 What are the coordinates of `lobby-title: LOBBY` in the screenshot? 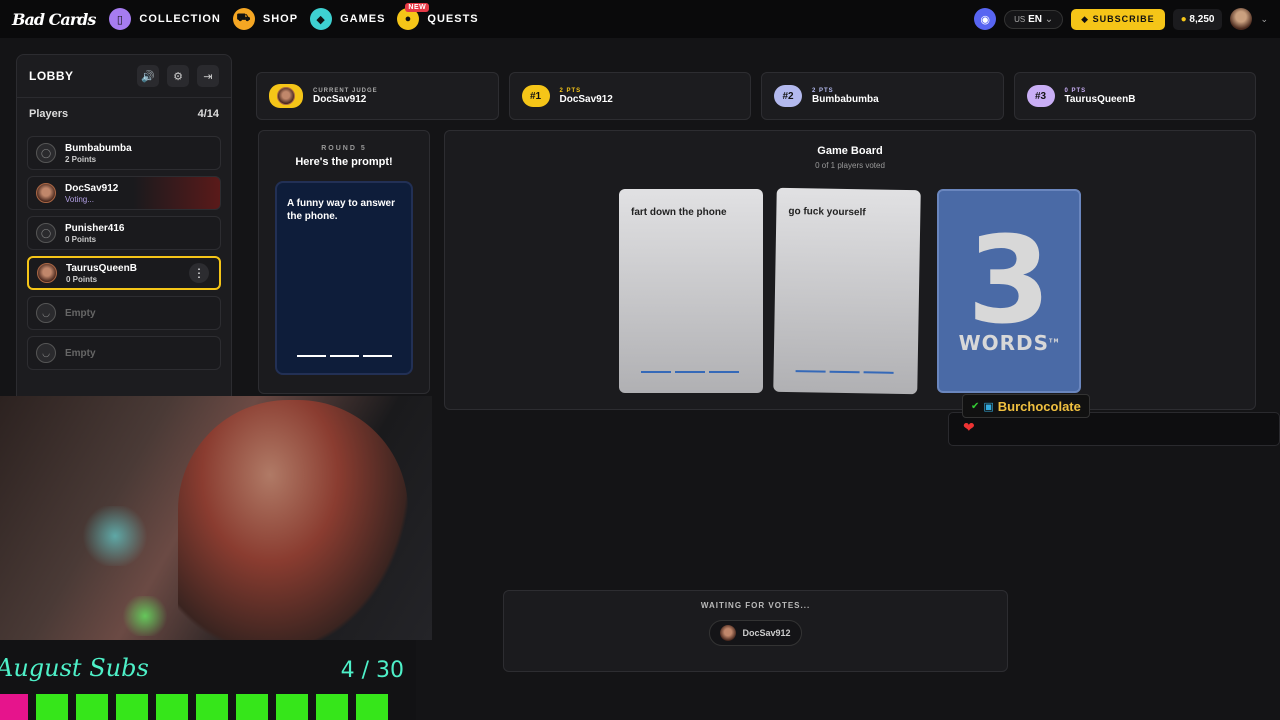 It's located at (51, 76).